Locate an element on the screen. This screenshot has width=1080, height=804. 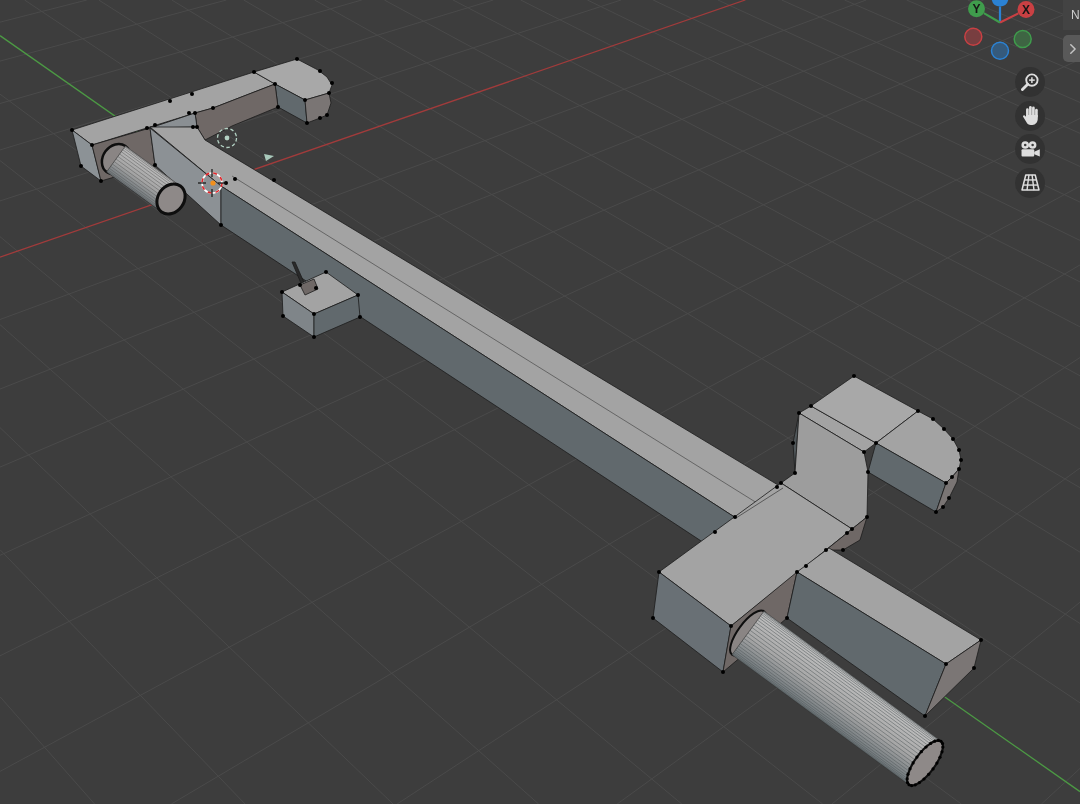
movie-camera-icon is located at coordinates (1030, 149).